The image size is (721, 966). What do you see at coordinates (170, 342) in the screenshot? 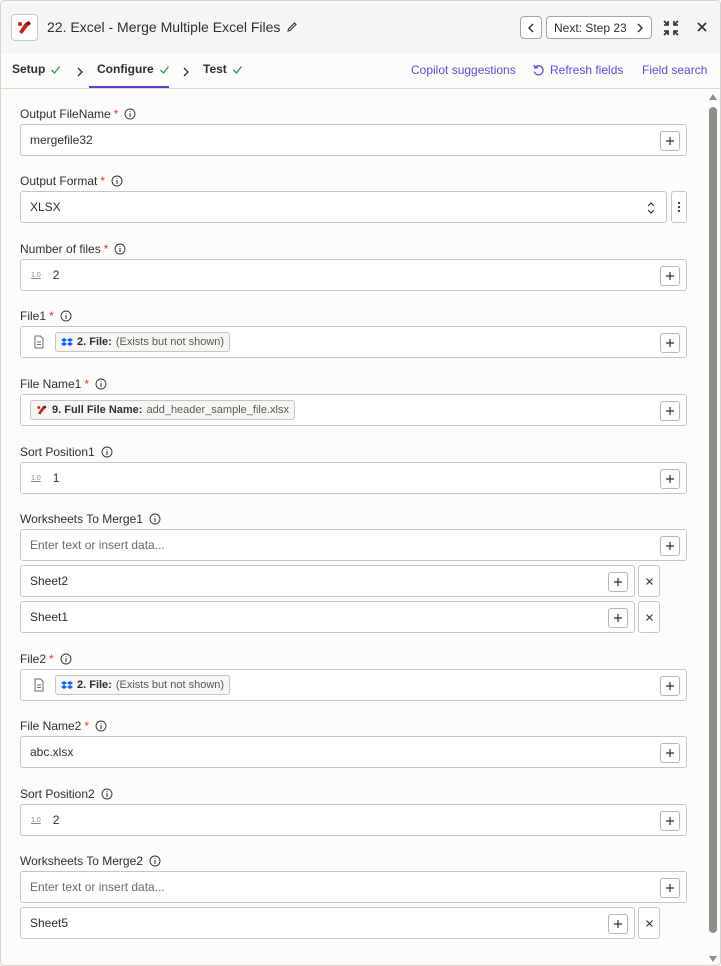
I see `pill-value: (Exists but not shown)` at bounding box center [170, 342].